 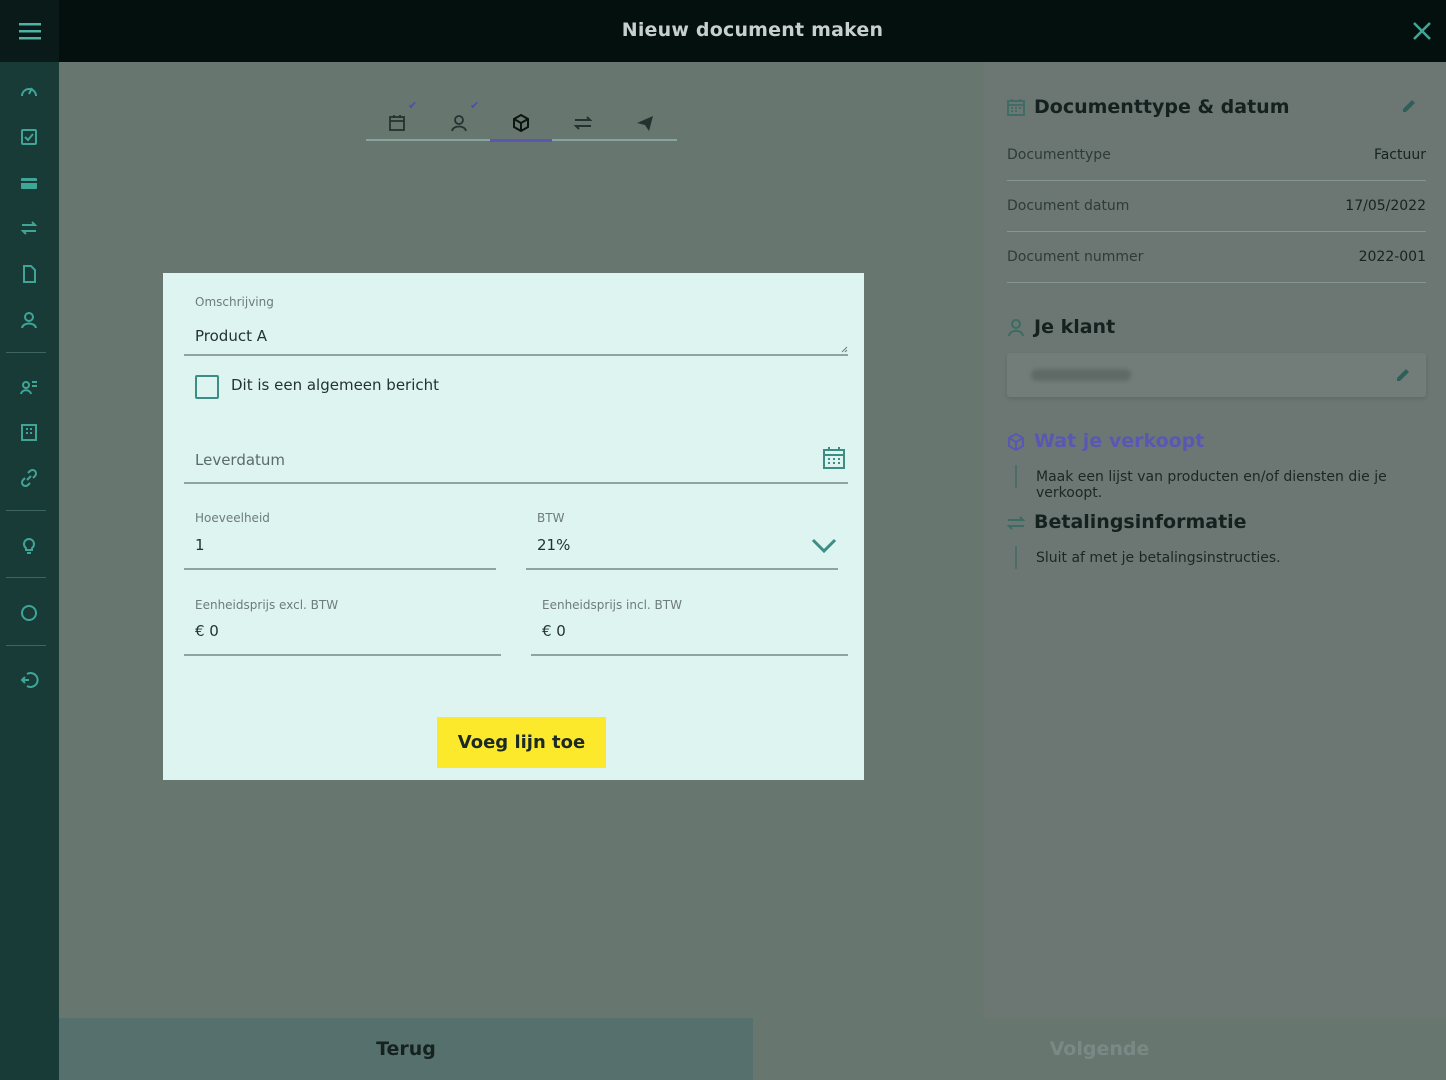 I want to click on delivery-date-underline, so click(x=516, y=483).